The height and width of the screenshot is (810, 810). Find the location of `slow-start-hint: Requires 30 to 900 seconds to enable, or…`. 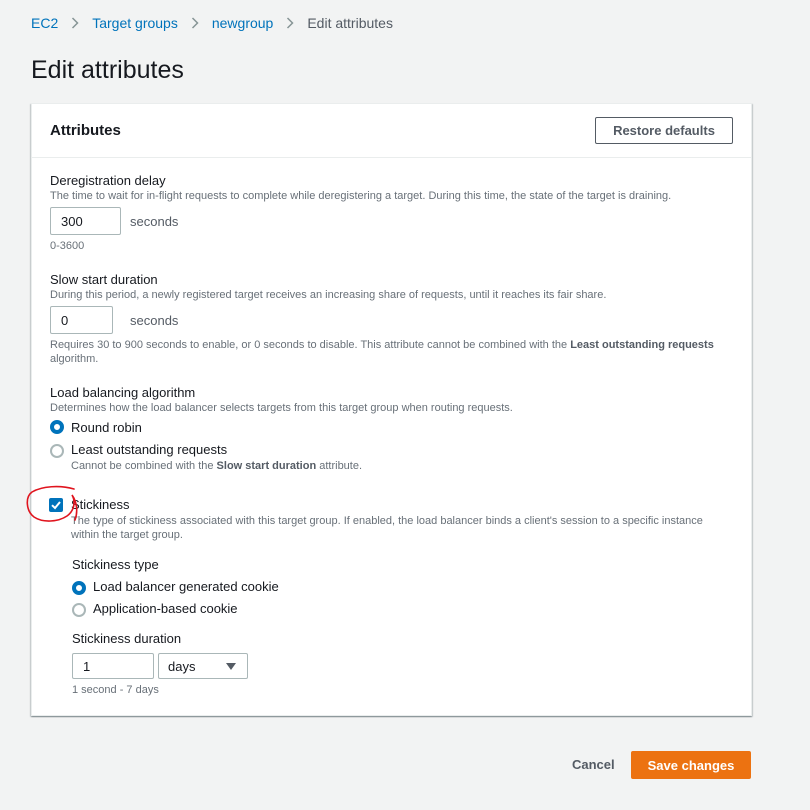

slow-start-hint: Requires 30 to 900 seconds to enable, or… is located at coordinates (395, 352).